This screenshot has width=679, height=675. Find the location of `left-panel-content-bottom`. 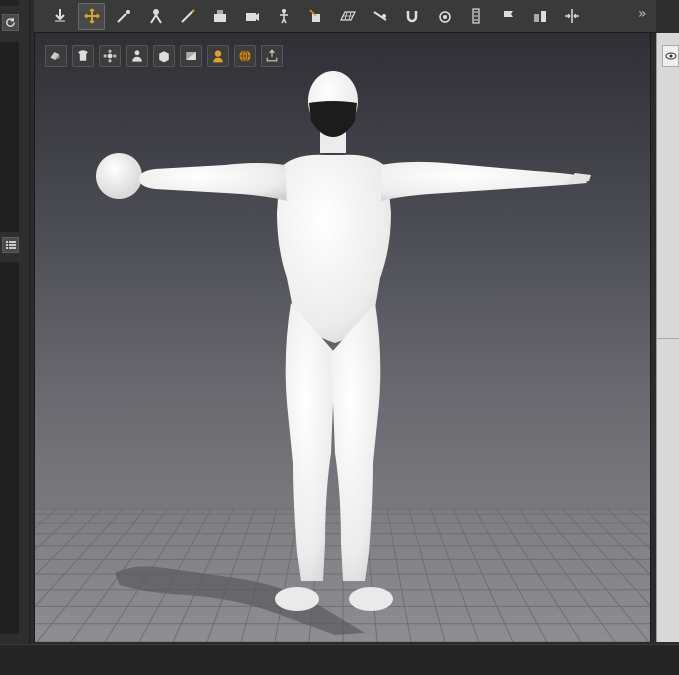

left-panel-content-bottom is located at coordinates (9, 448).